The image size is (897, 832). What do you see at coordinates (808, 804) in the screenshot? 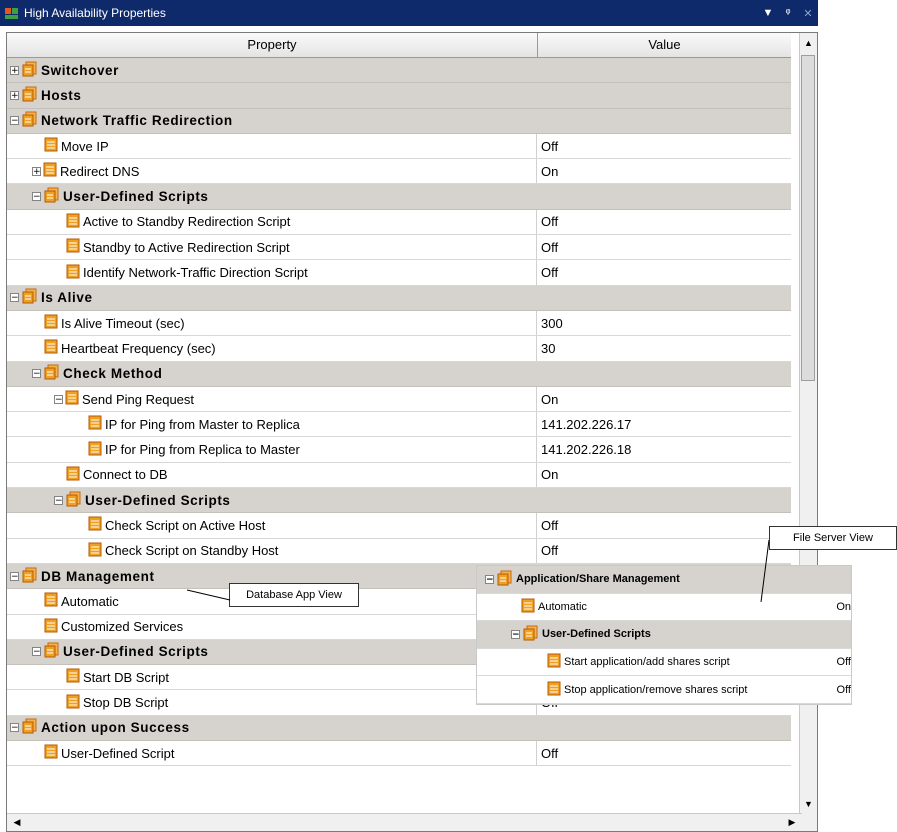
I see `scroll-down-icon: ▼` at bounding box center [808, 804].